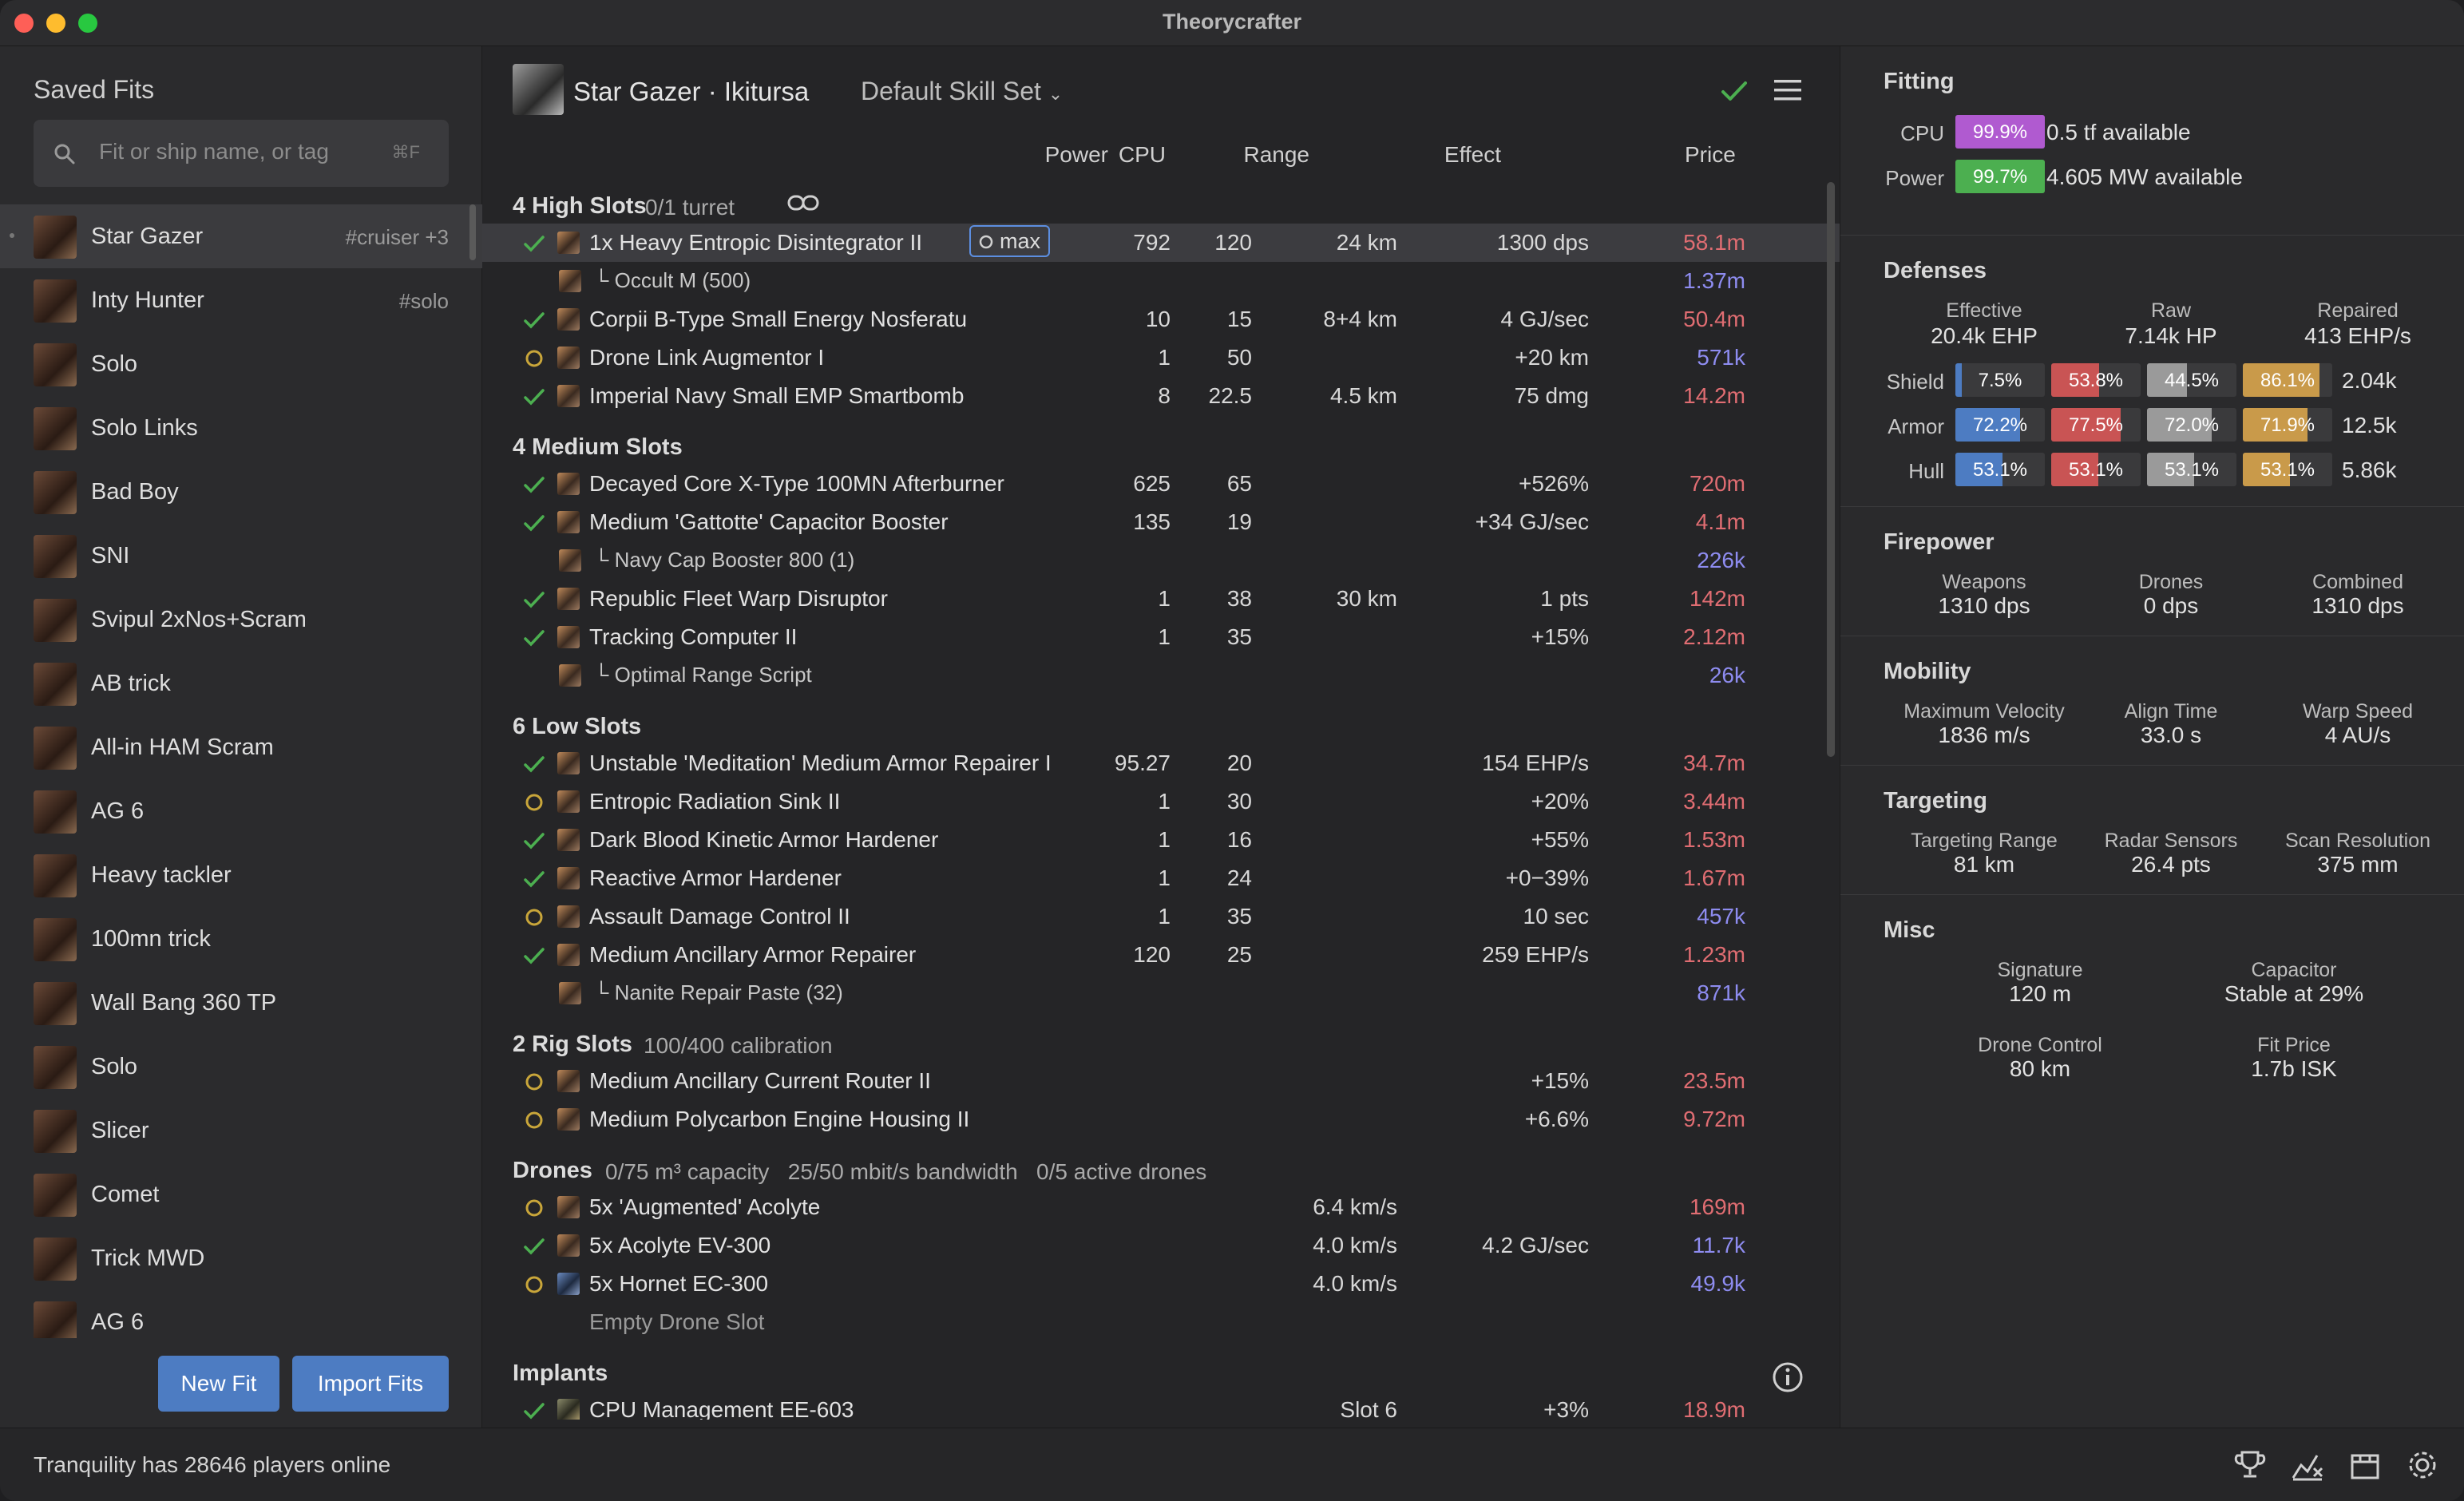 This screenshot has height=1501, width=2464. What do you see at coordinates (2171, 711) in the screenshot?
I see `align-time-label: Align Time` at bounding box center [2171, 711].